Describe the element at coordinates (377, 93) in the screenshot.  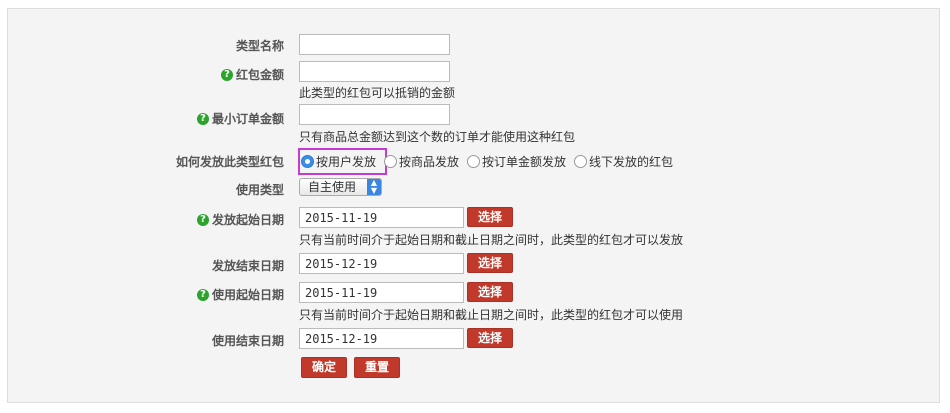
I see `amount-hint: 此类型的红包可以抵销的金额` at that location.